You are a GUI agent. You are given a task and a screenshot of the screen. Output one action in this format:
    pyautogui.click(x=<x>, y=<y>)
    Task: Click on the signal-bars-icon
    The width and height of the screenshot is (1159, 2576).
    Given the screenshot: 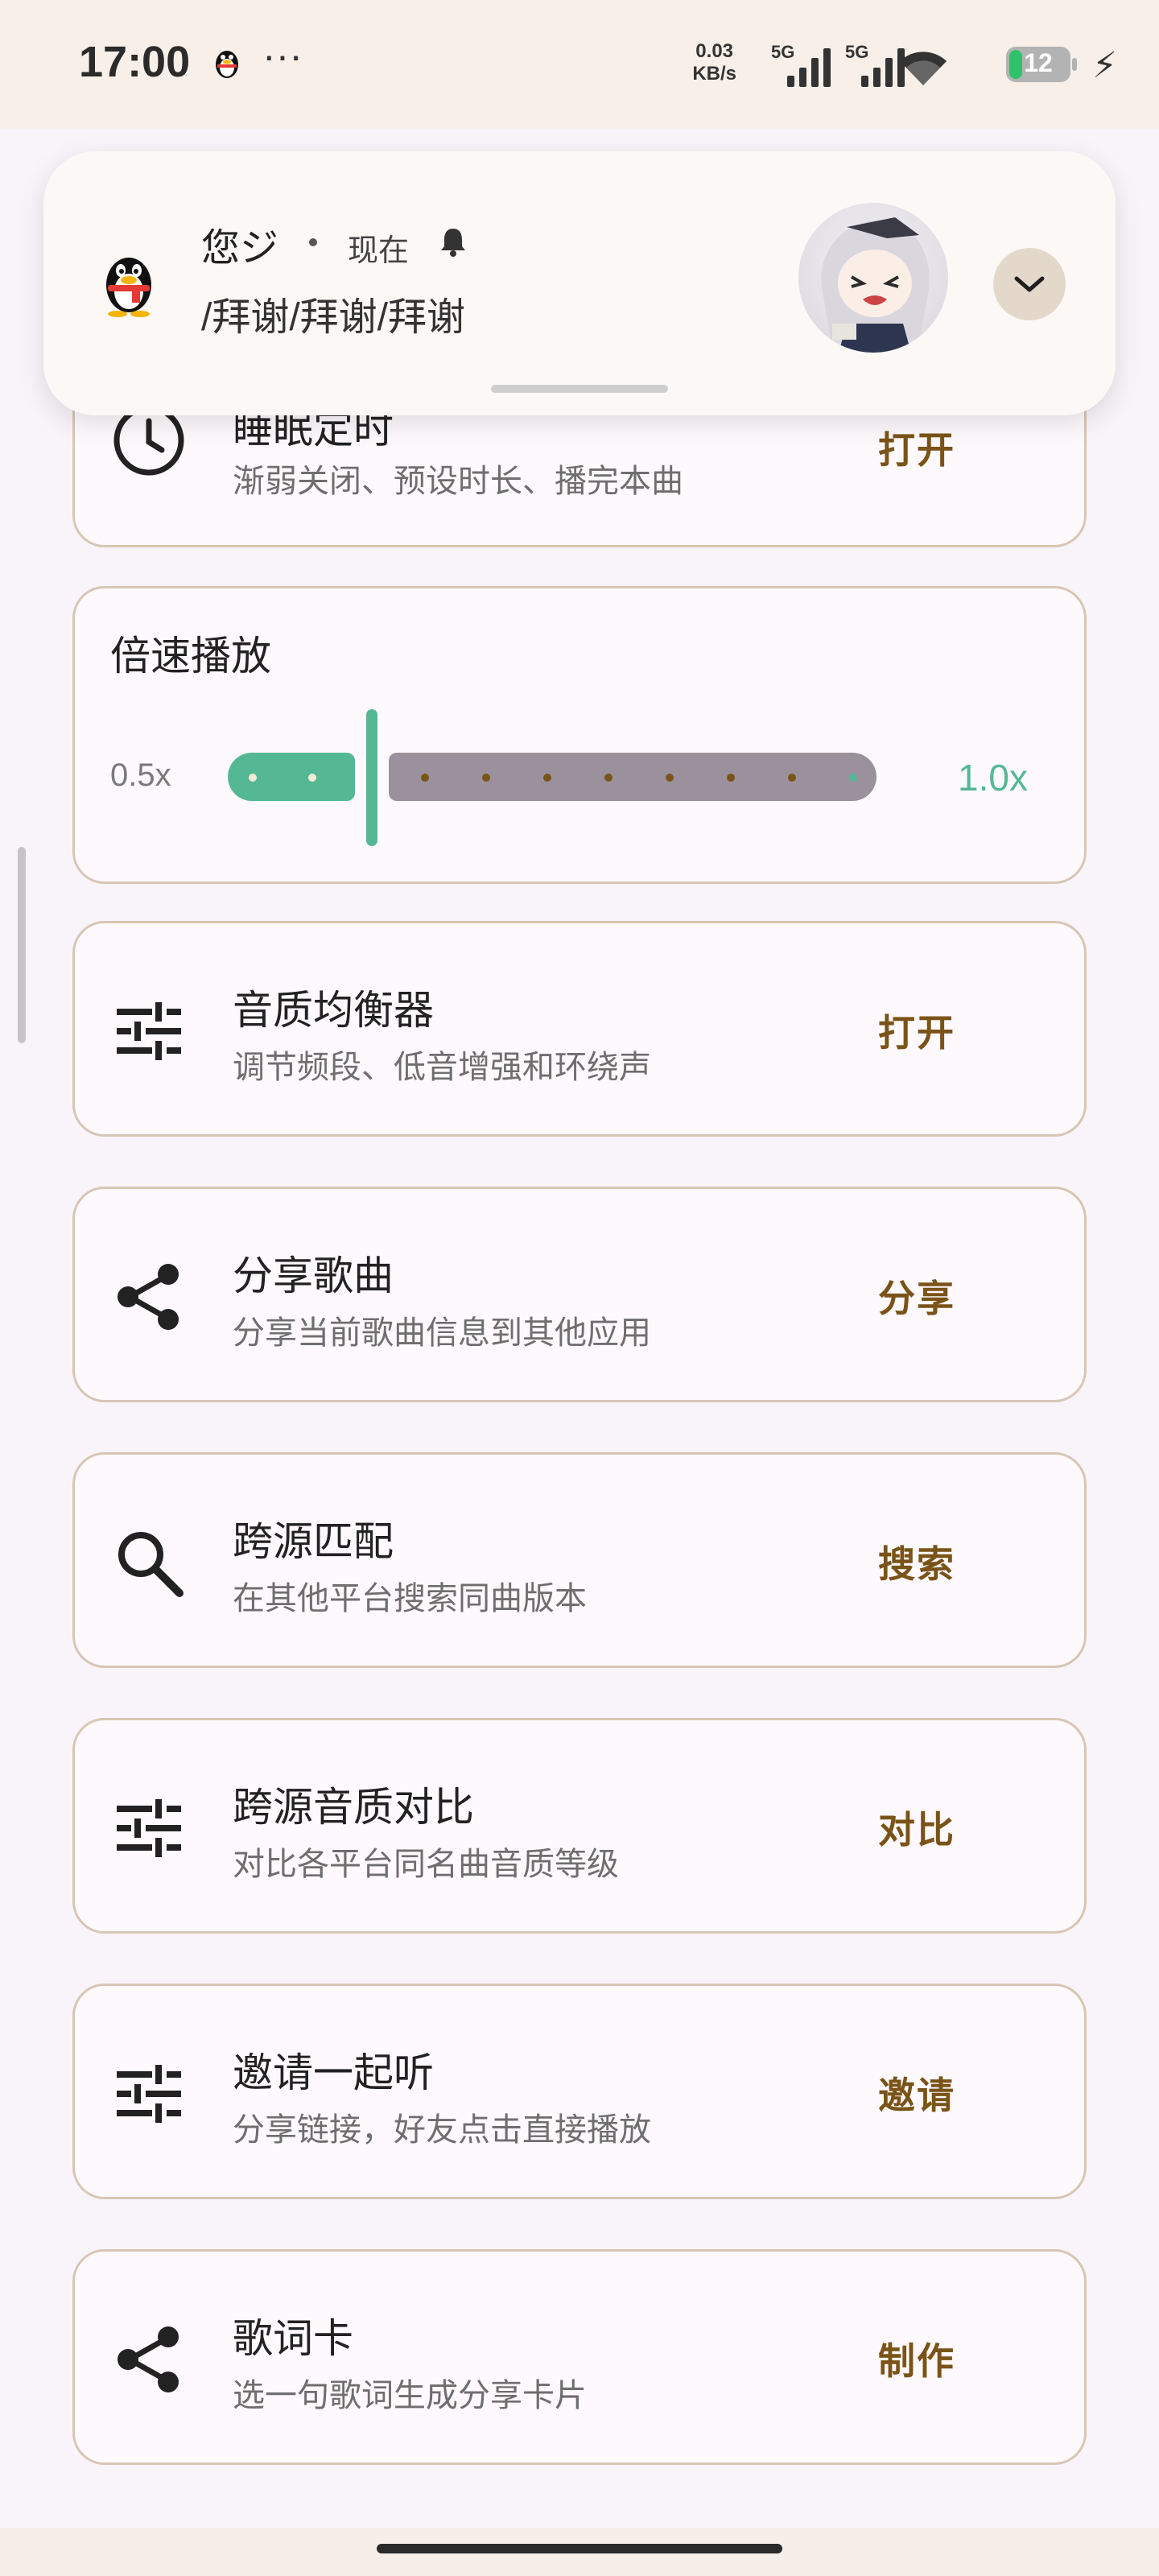 What is the action you would take?
    pyautogui.click(x=809, y=67)
    